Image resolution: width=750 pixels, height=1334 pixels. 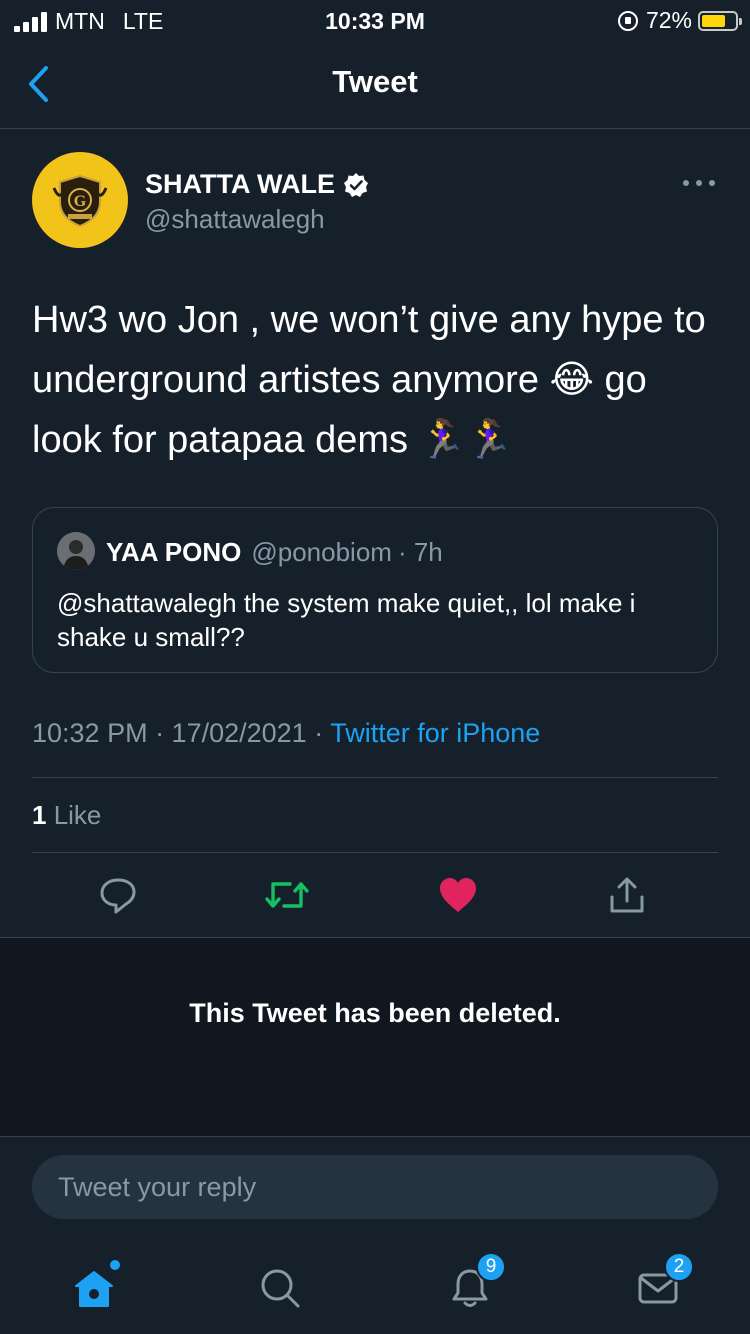 I want to click on home-icon, so click(x=94, y=1289).